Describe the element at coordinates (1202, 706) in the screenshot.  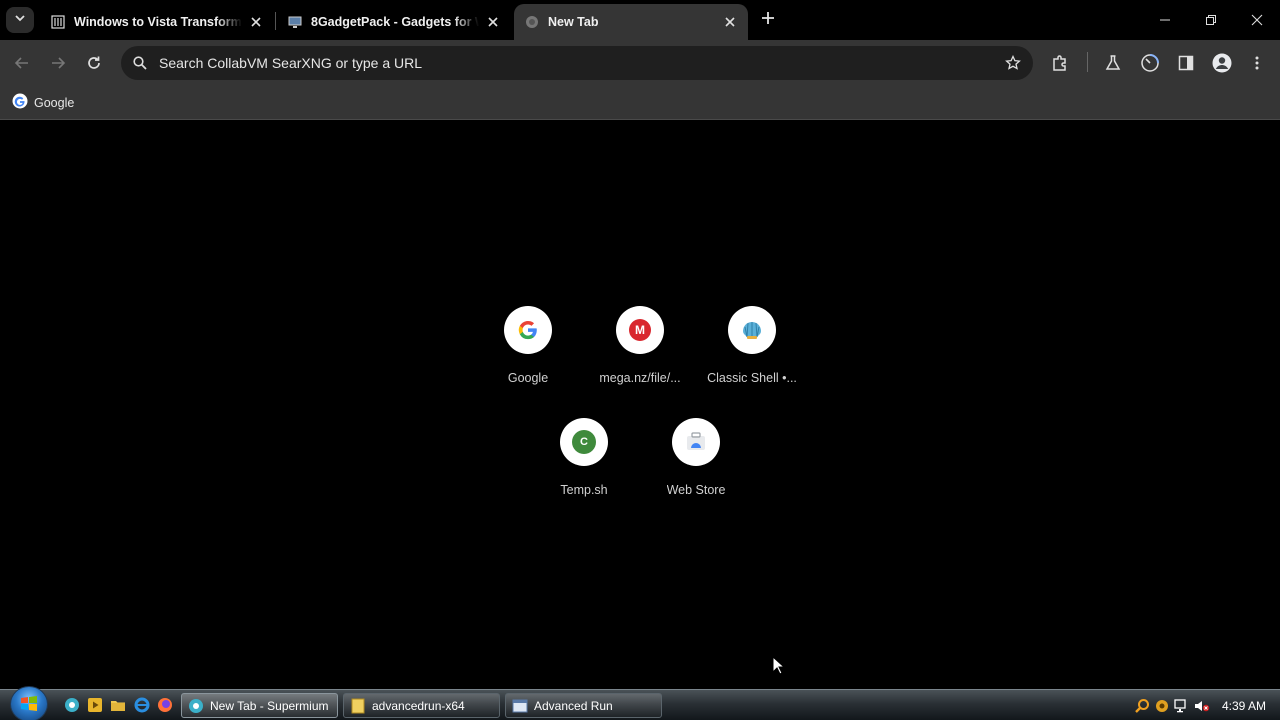
I see `volume-muted-icon` at that location.